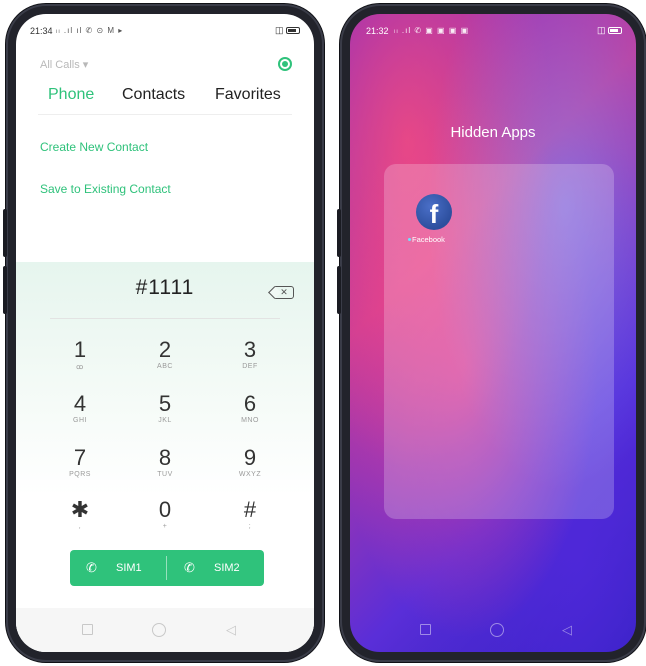  I want to click on call-sim2-button: ✆ SIM2, so click(216, 568).